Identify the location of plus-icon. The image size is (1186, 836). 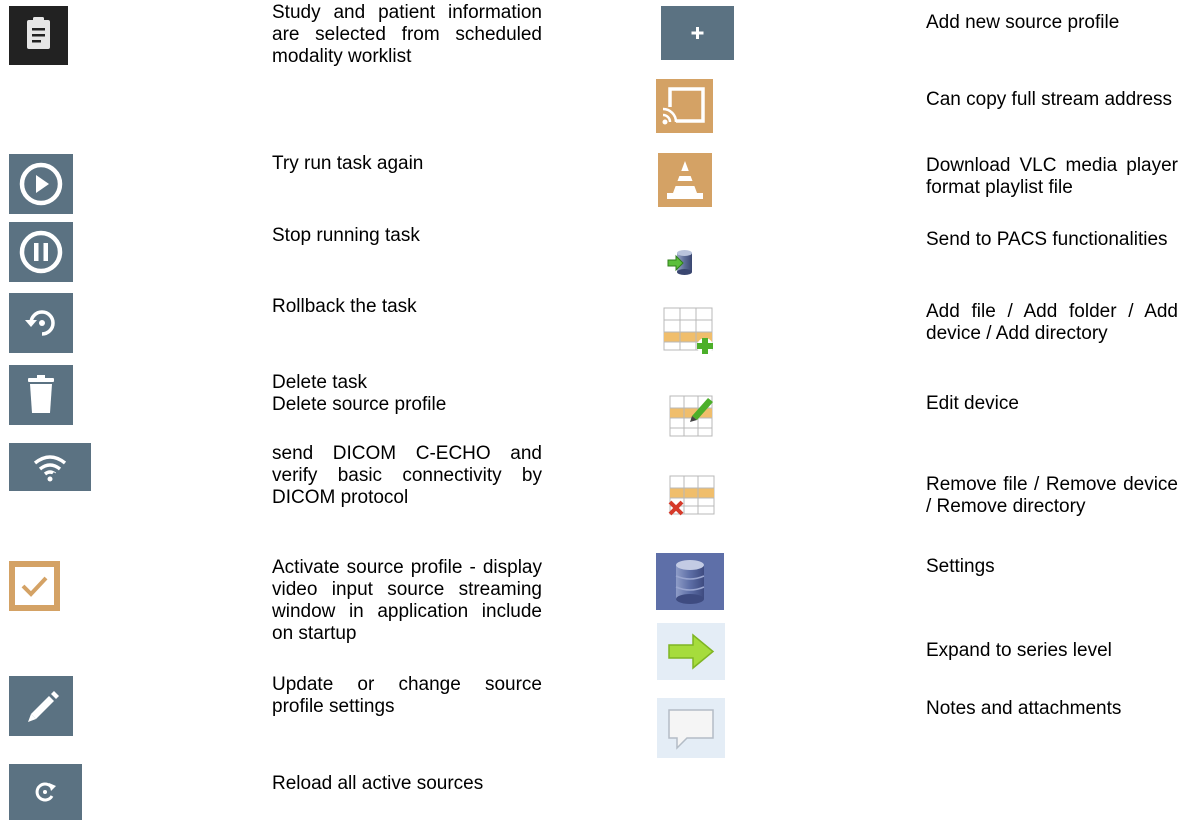
(697, 33).